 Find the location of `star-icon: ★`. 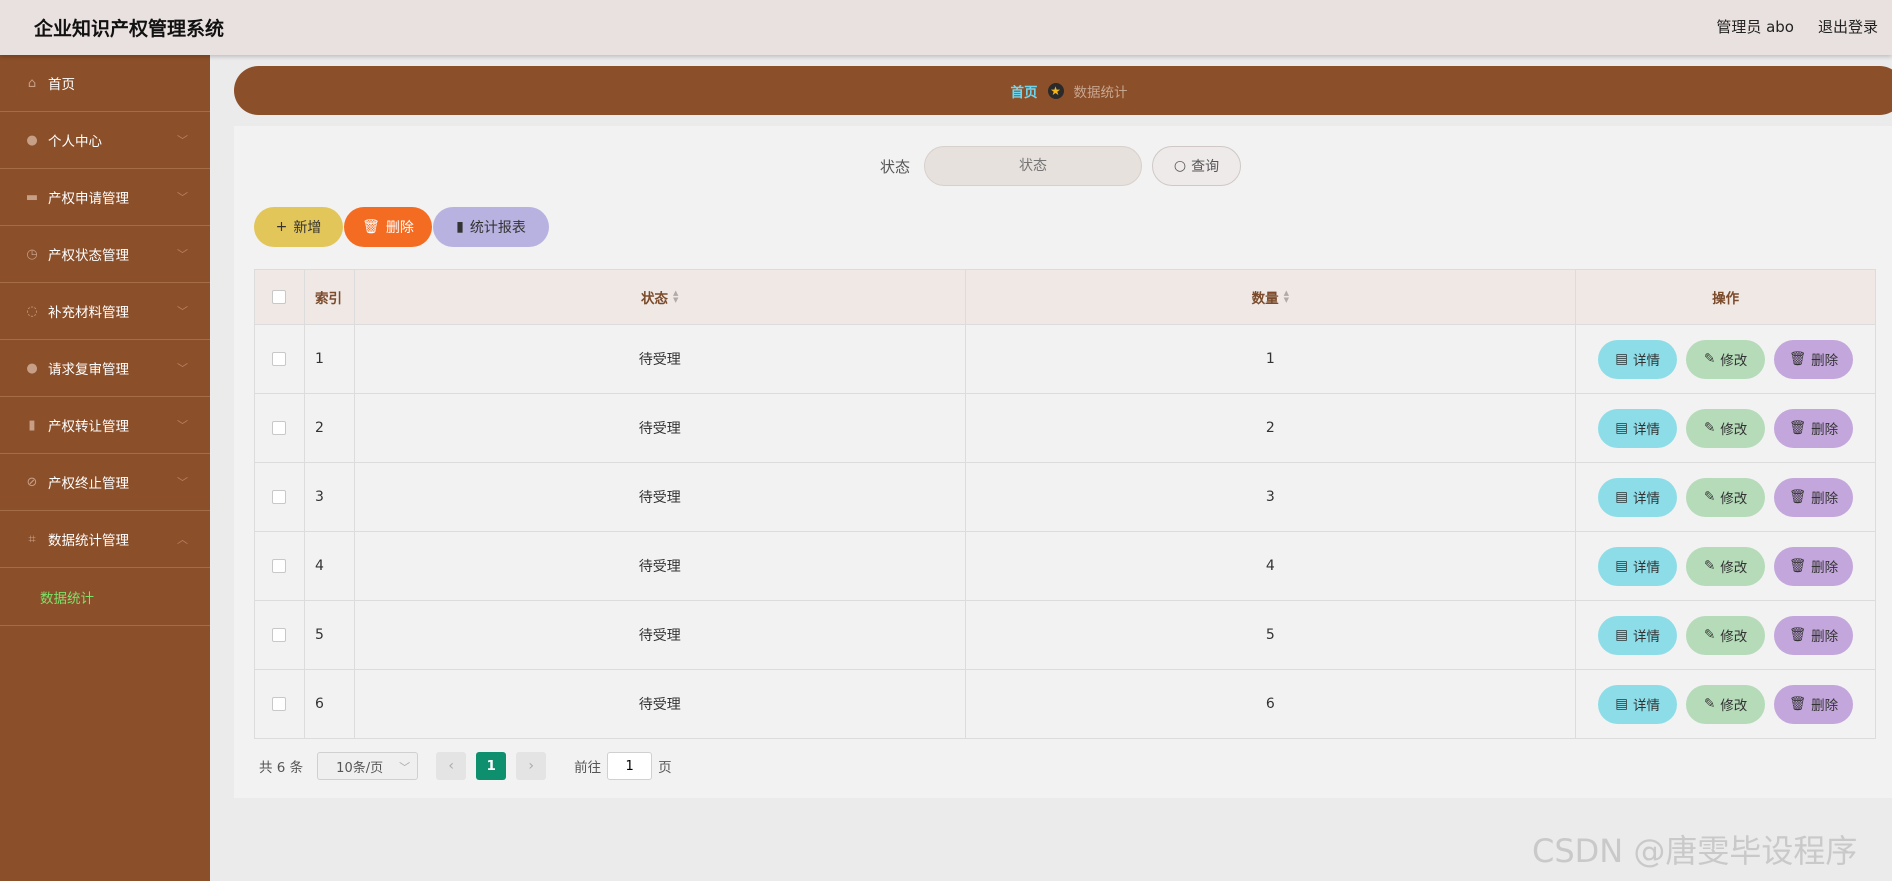

star-icon: ★ is located at coordinates (1055, 90).